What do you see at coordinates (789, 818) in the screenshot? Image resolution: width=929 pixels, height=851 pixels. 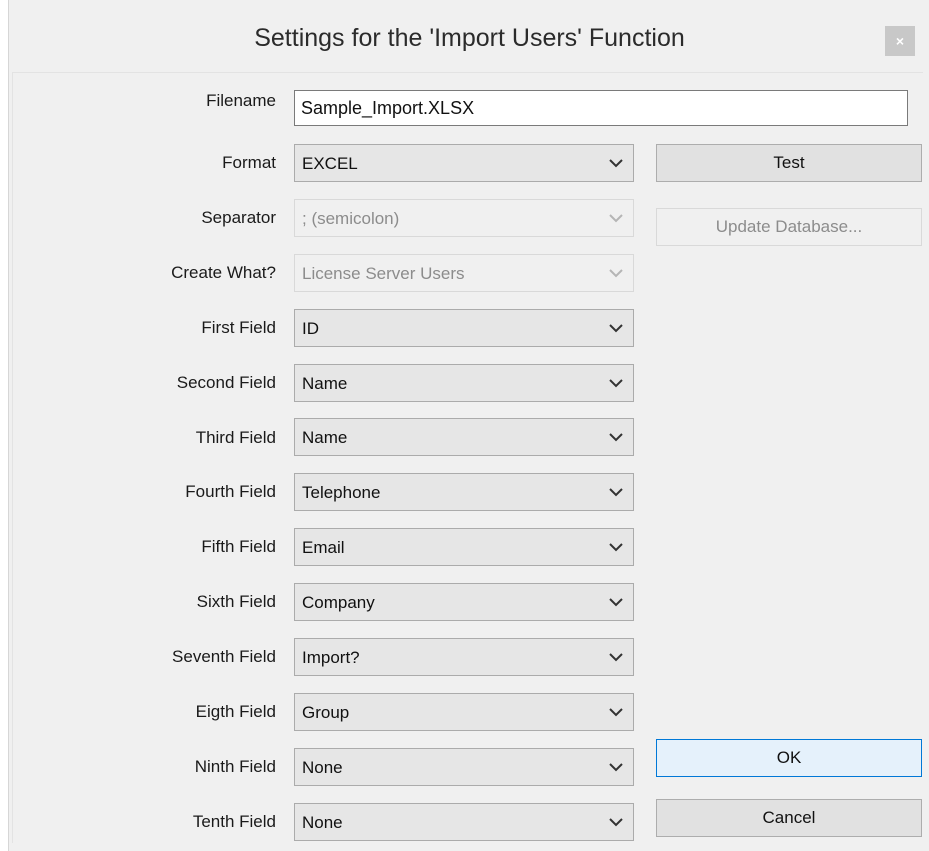 I see `cancel-button: Cancel` at bounding box center [789, 818].